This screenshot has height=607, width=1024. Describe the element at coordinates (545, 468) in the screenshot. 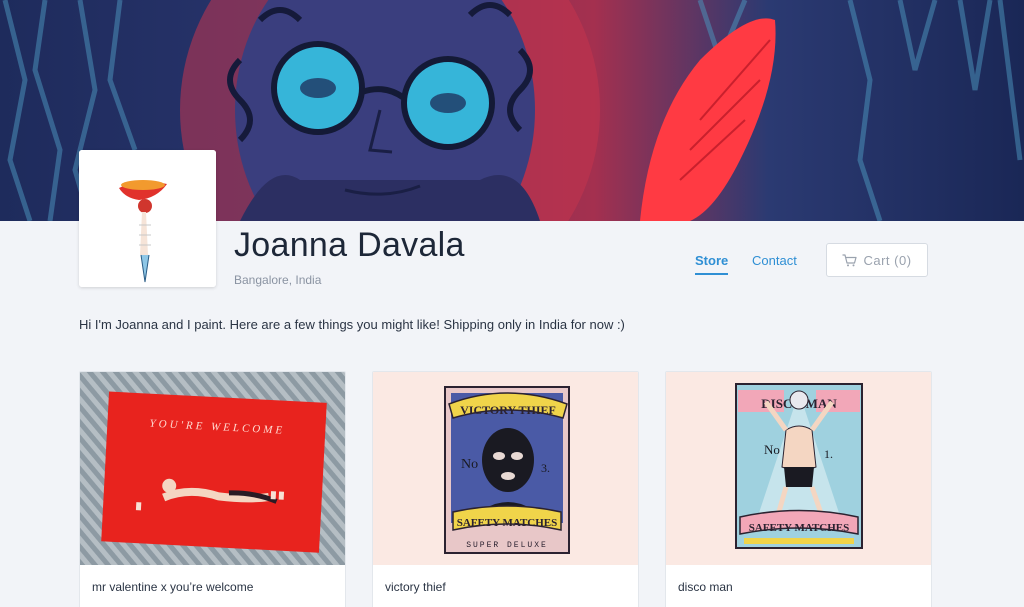

I see `matchbox-number: 3.` at that location.